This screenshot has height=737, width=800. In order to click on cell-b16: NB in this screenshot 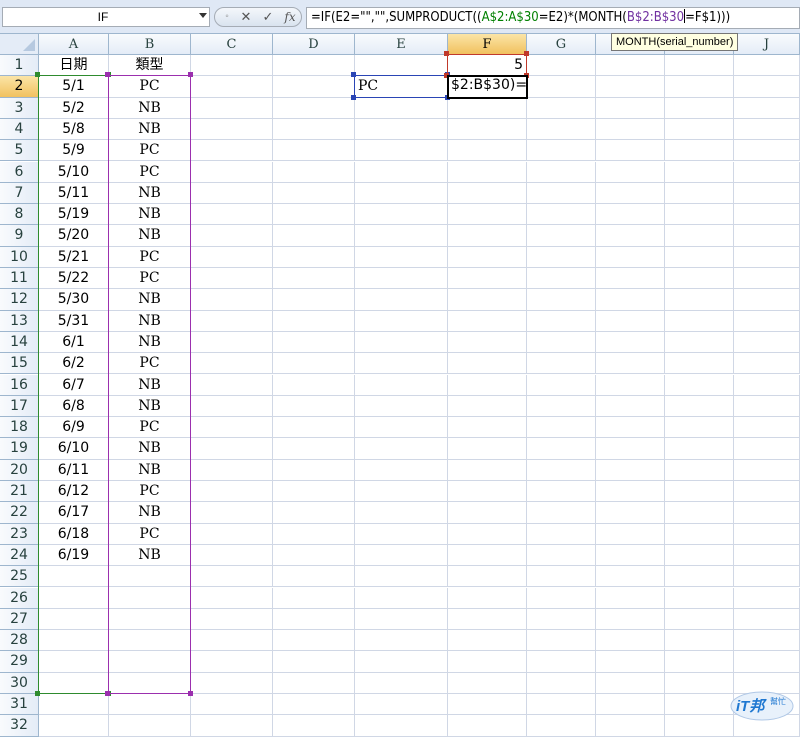, I will do `click(150, 385)`.